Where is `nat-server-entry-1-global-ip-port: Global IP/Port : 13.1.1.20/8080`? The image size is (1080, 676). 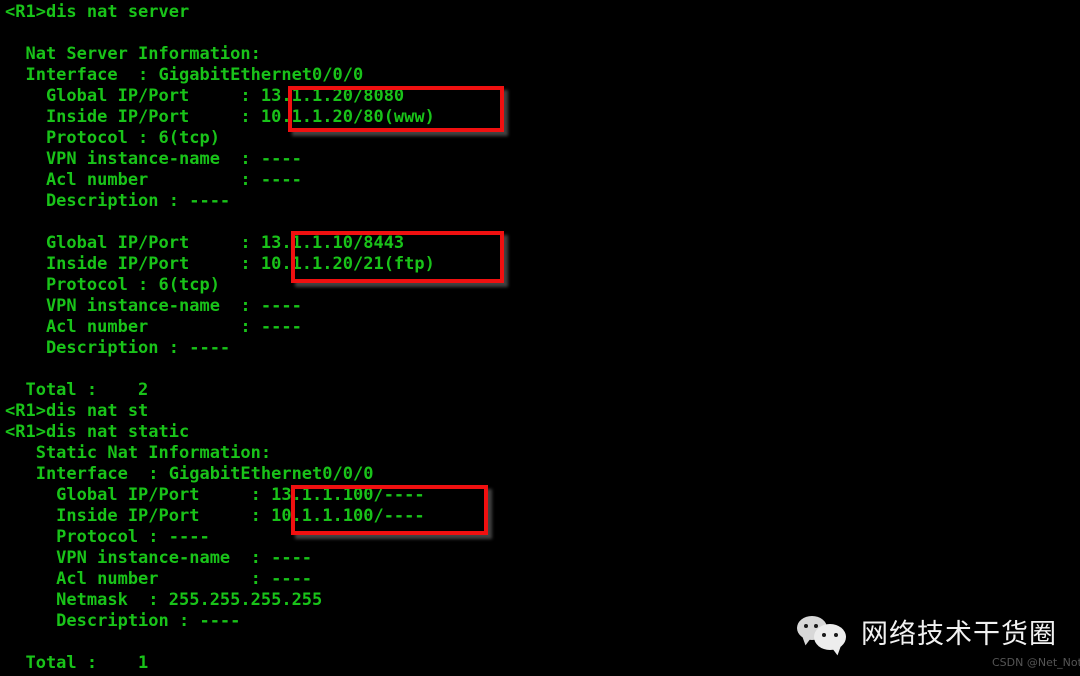
nat-server-entry-1-global-ip-port: Global IP/Port : 13.1.1.20/8080 is located at coordinates (205, 96).